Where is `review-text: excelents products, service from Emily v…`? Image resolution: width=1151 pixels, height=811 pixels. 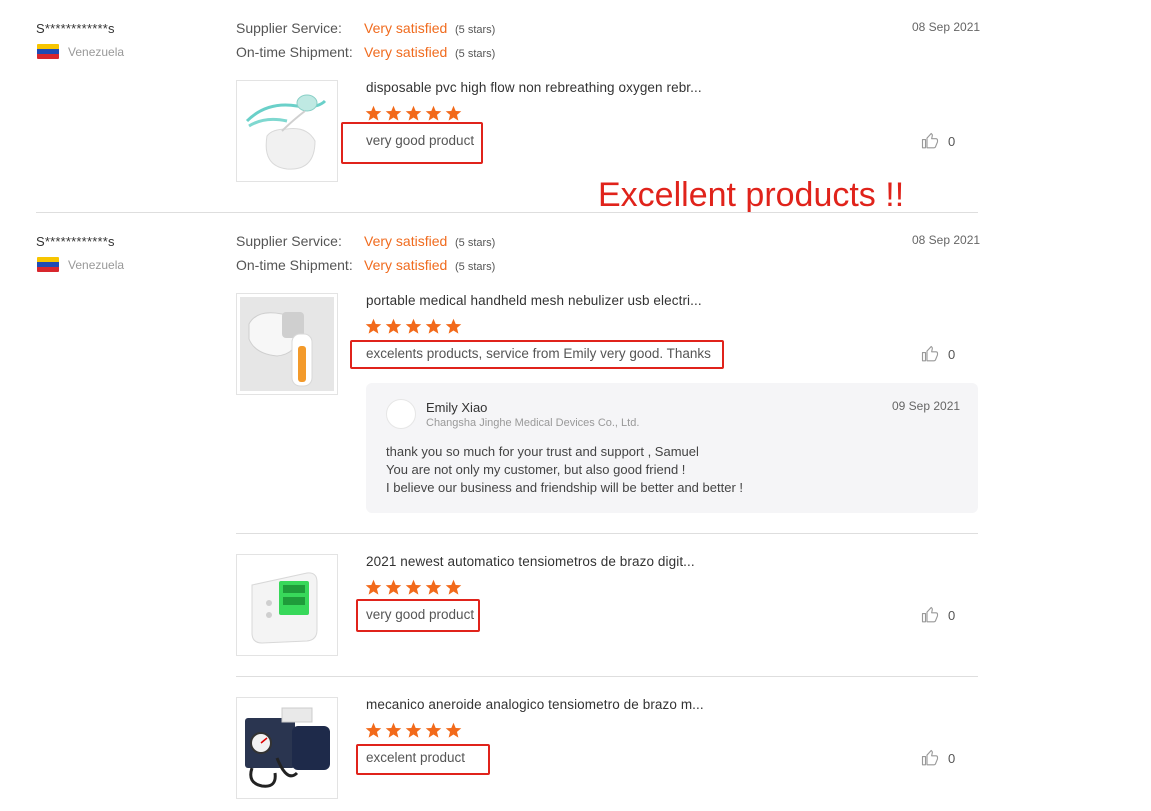 review-text: excelents products, service from Emily v… is located at coordinates (538, 353).